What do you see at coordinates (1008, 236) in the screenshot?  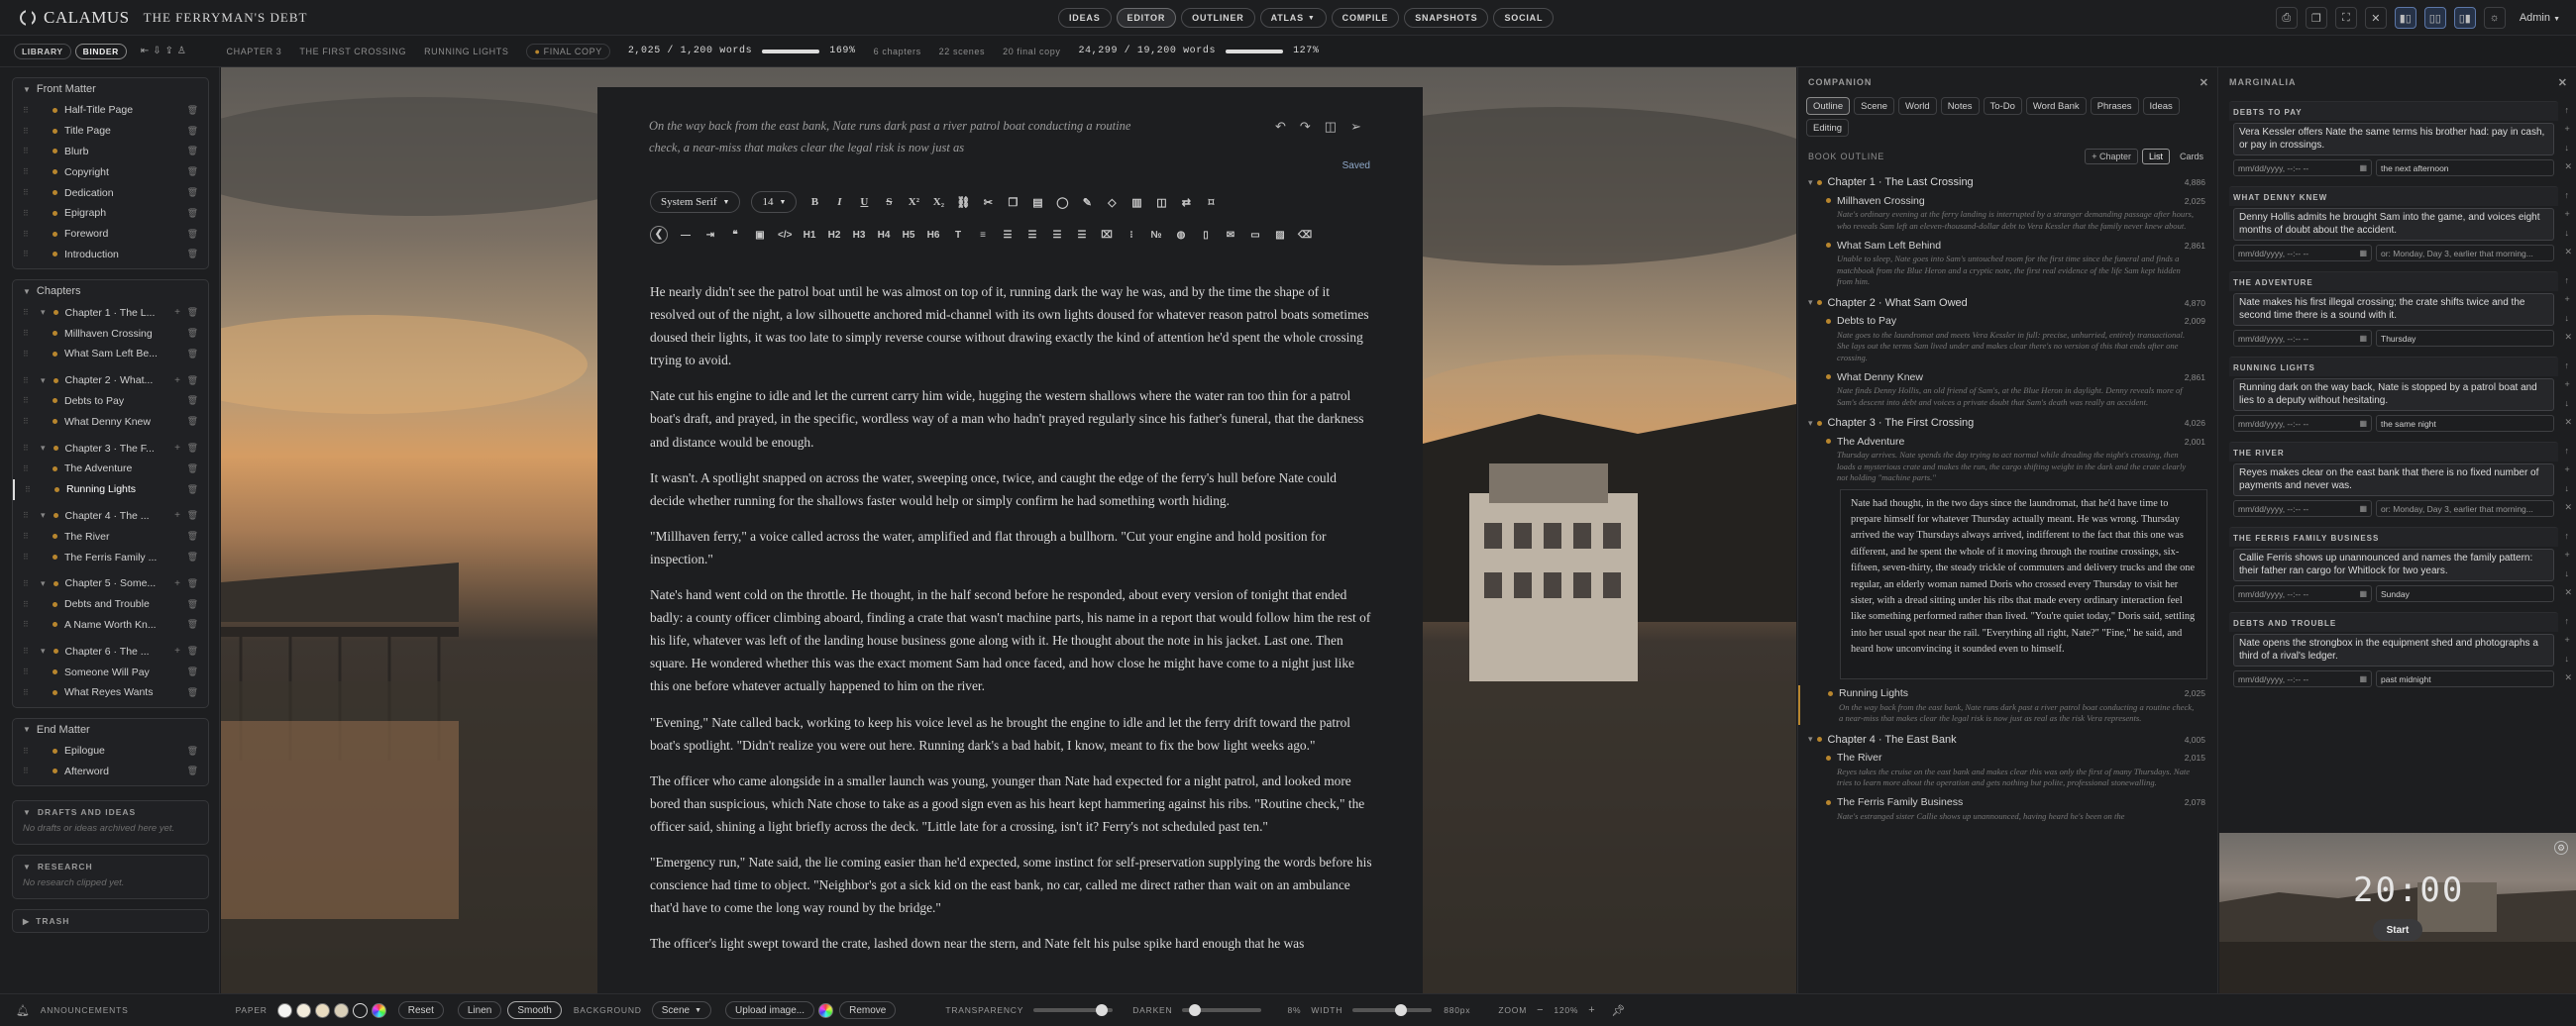 I see `align-left-icon: ☰` at bounding box center [1008, 236].